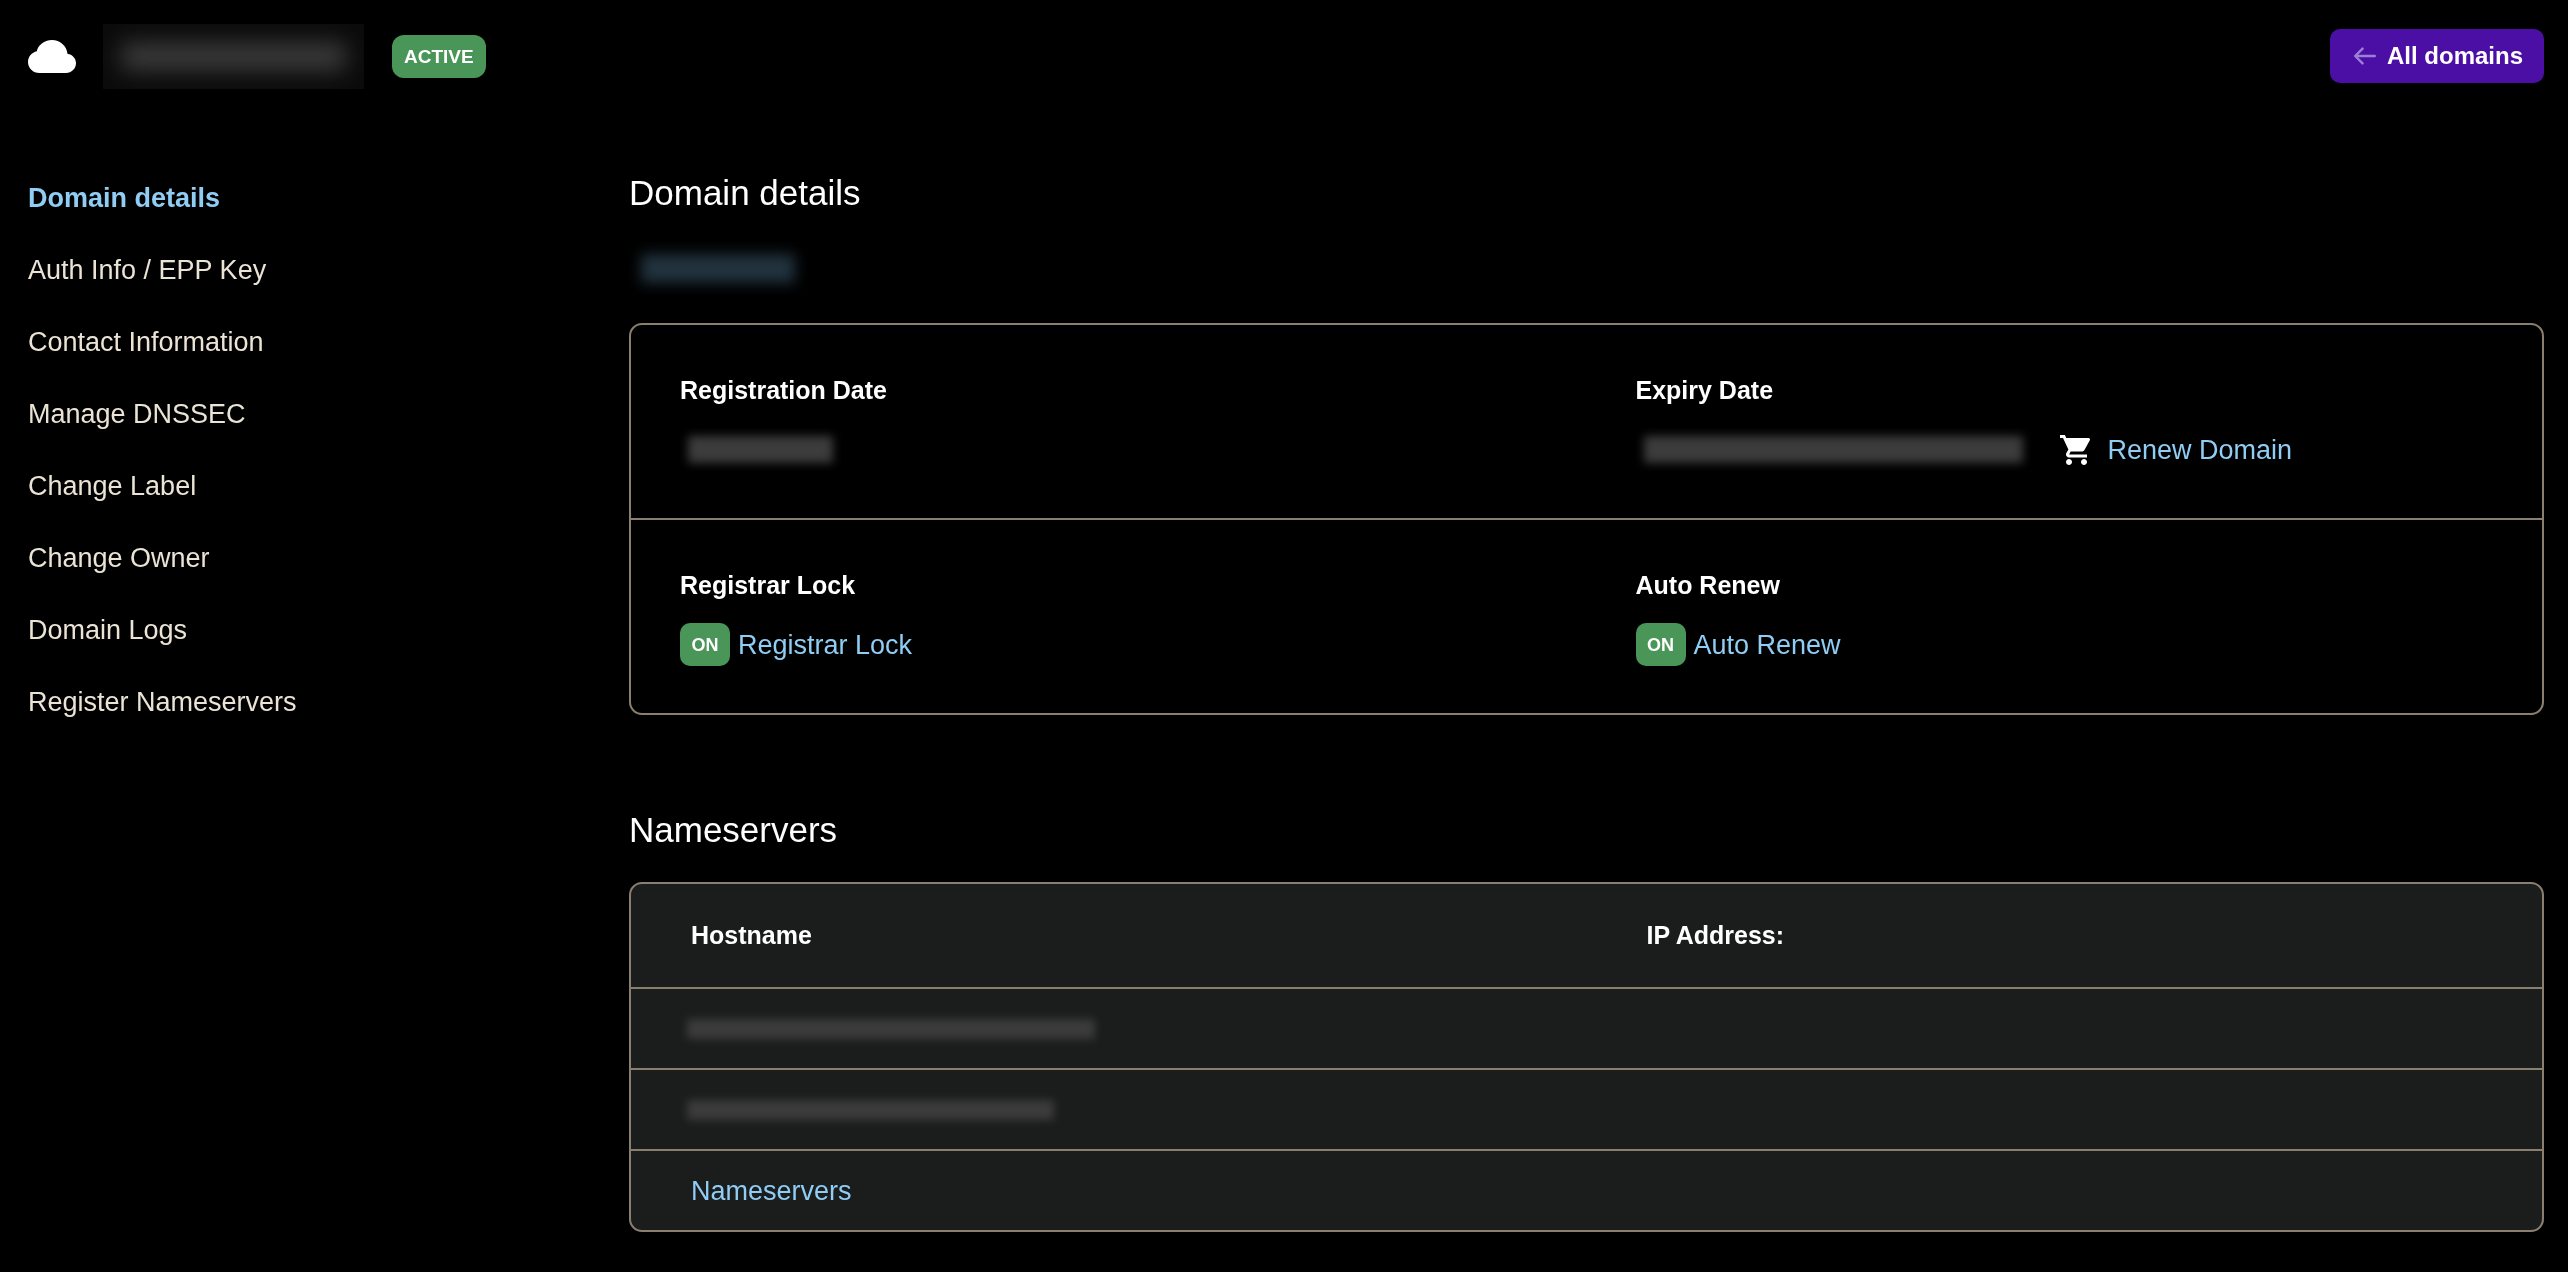  What do you see at coordinates (1767, 644) in the screenshot?
I see `toggle-link: Auto Renew` at bounding box center [1767, 644].